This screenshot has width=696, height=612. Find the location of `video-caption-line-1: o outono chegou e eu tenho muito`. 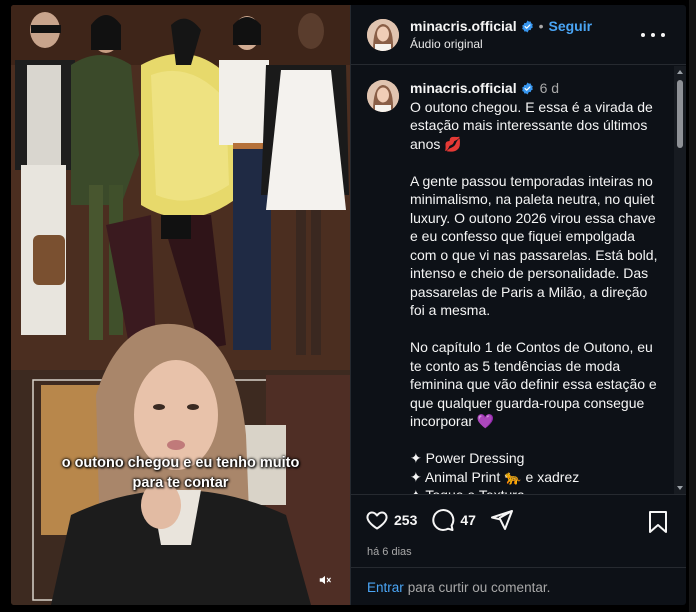

video-caption-line-1: o outono chegou e eu tenho muito is located at coordinates (180, 463).